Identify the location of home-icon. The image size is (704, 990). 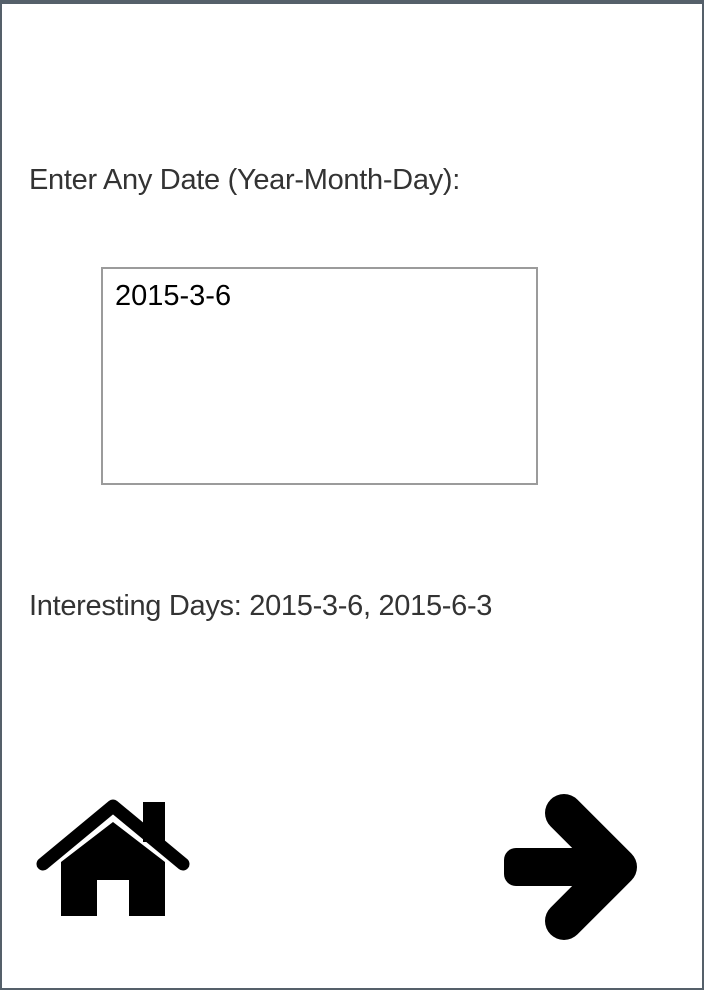
(113, 857).